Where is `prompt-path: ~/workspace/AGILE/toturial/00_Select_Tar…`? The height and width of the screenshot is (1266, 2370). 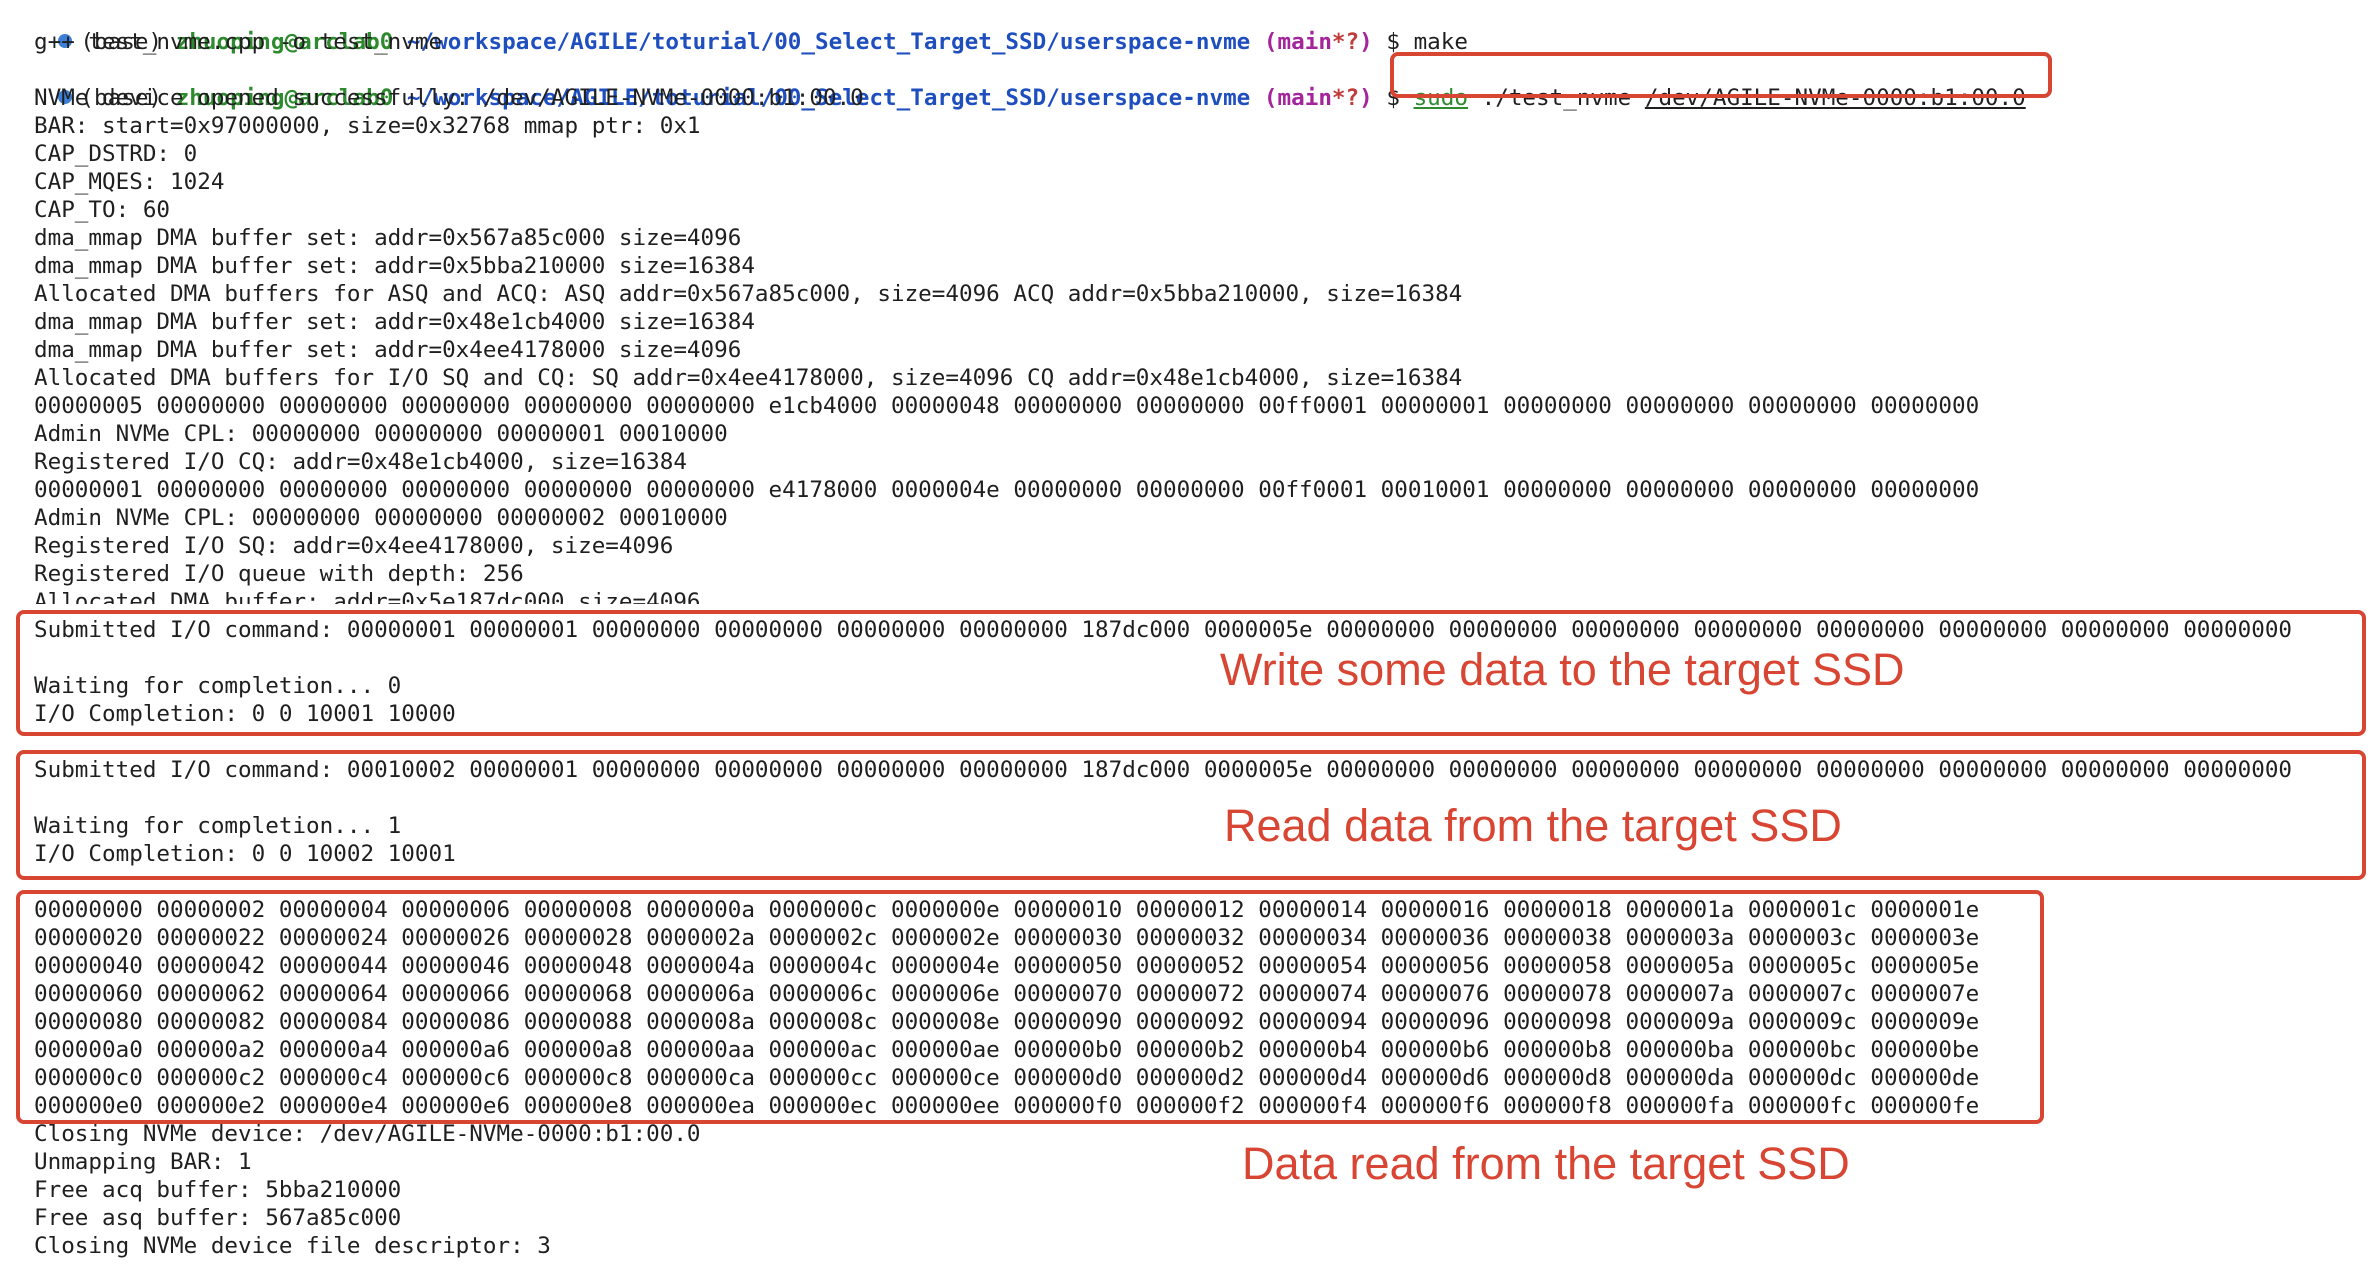 prompt-path: ~/workspace/AGILE/toturial/00_Select_Tar… is located at coordinates (828, 42).